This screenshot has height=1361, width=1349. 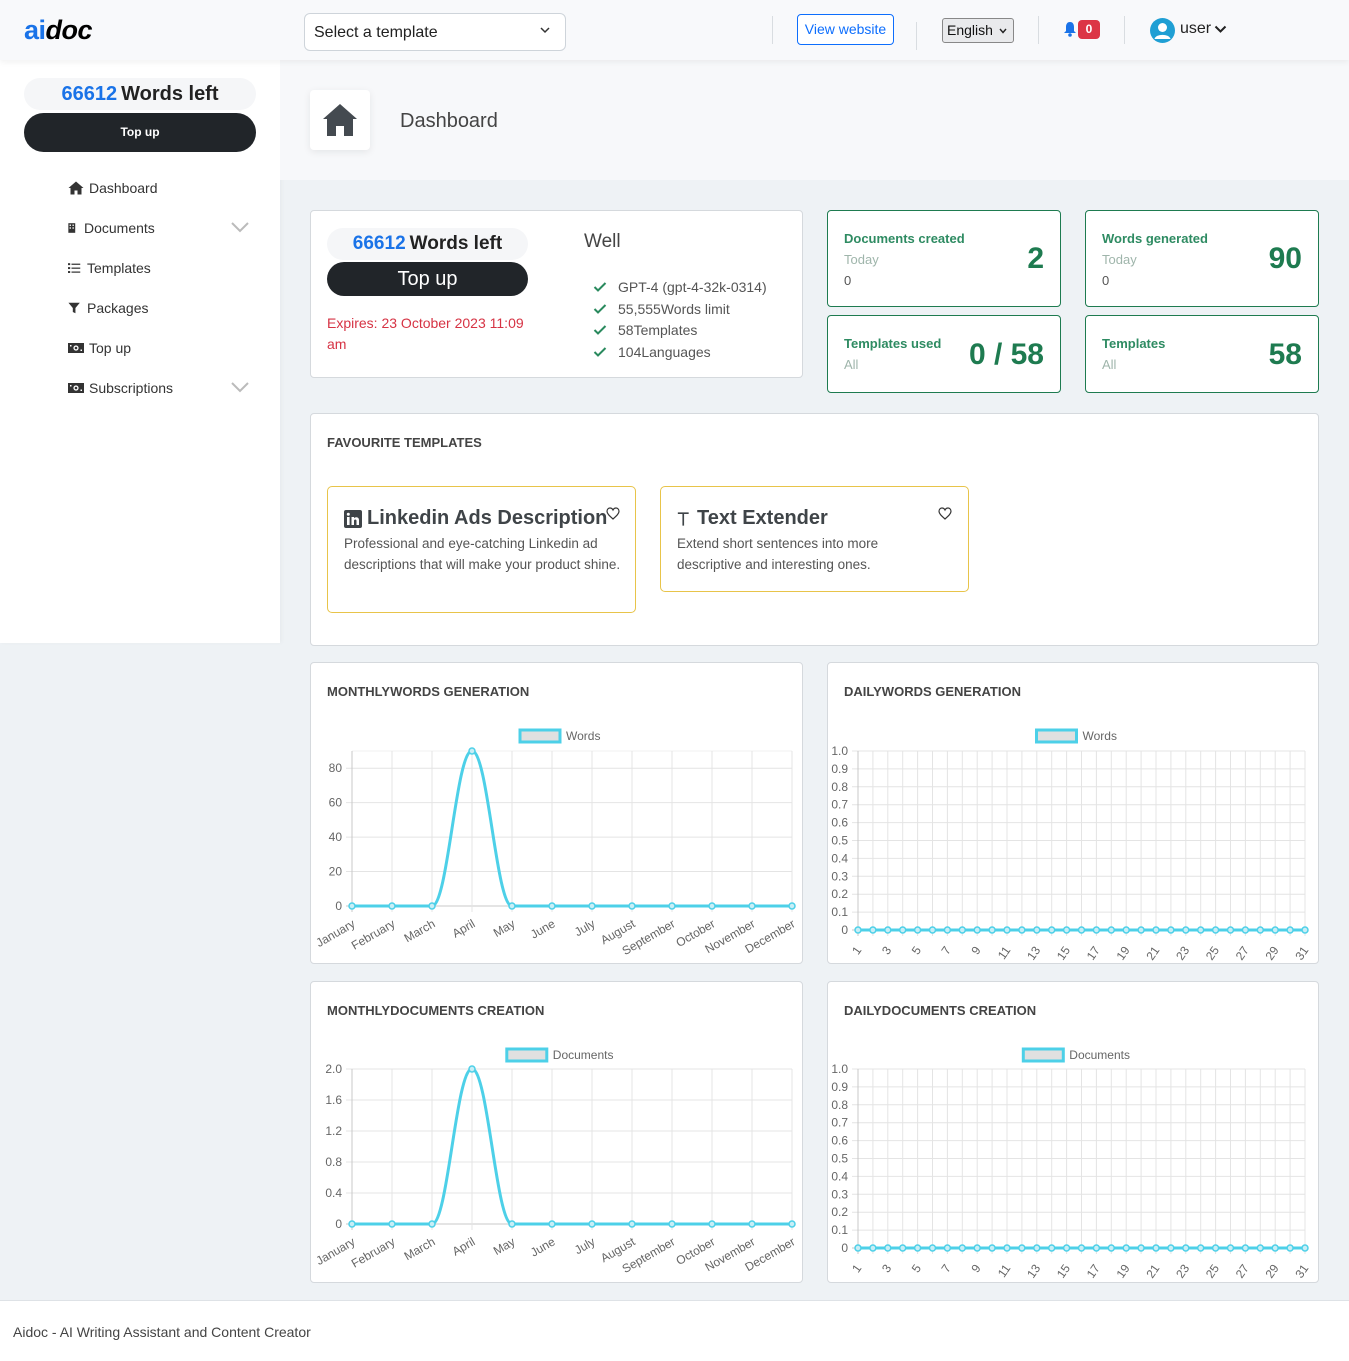 I want to click on home-icon, so click(x=76, y=188).